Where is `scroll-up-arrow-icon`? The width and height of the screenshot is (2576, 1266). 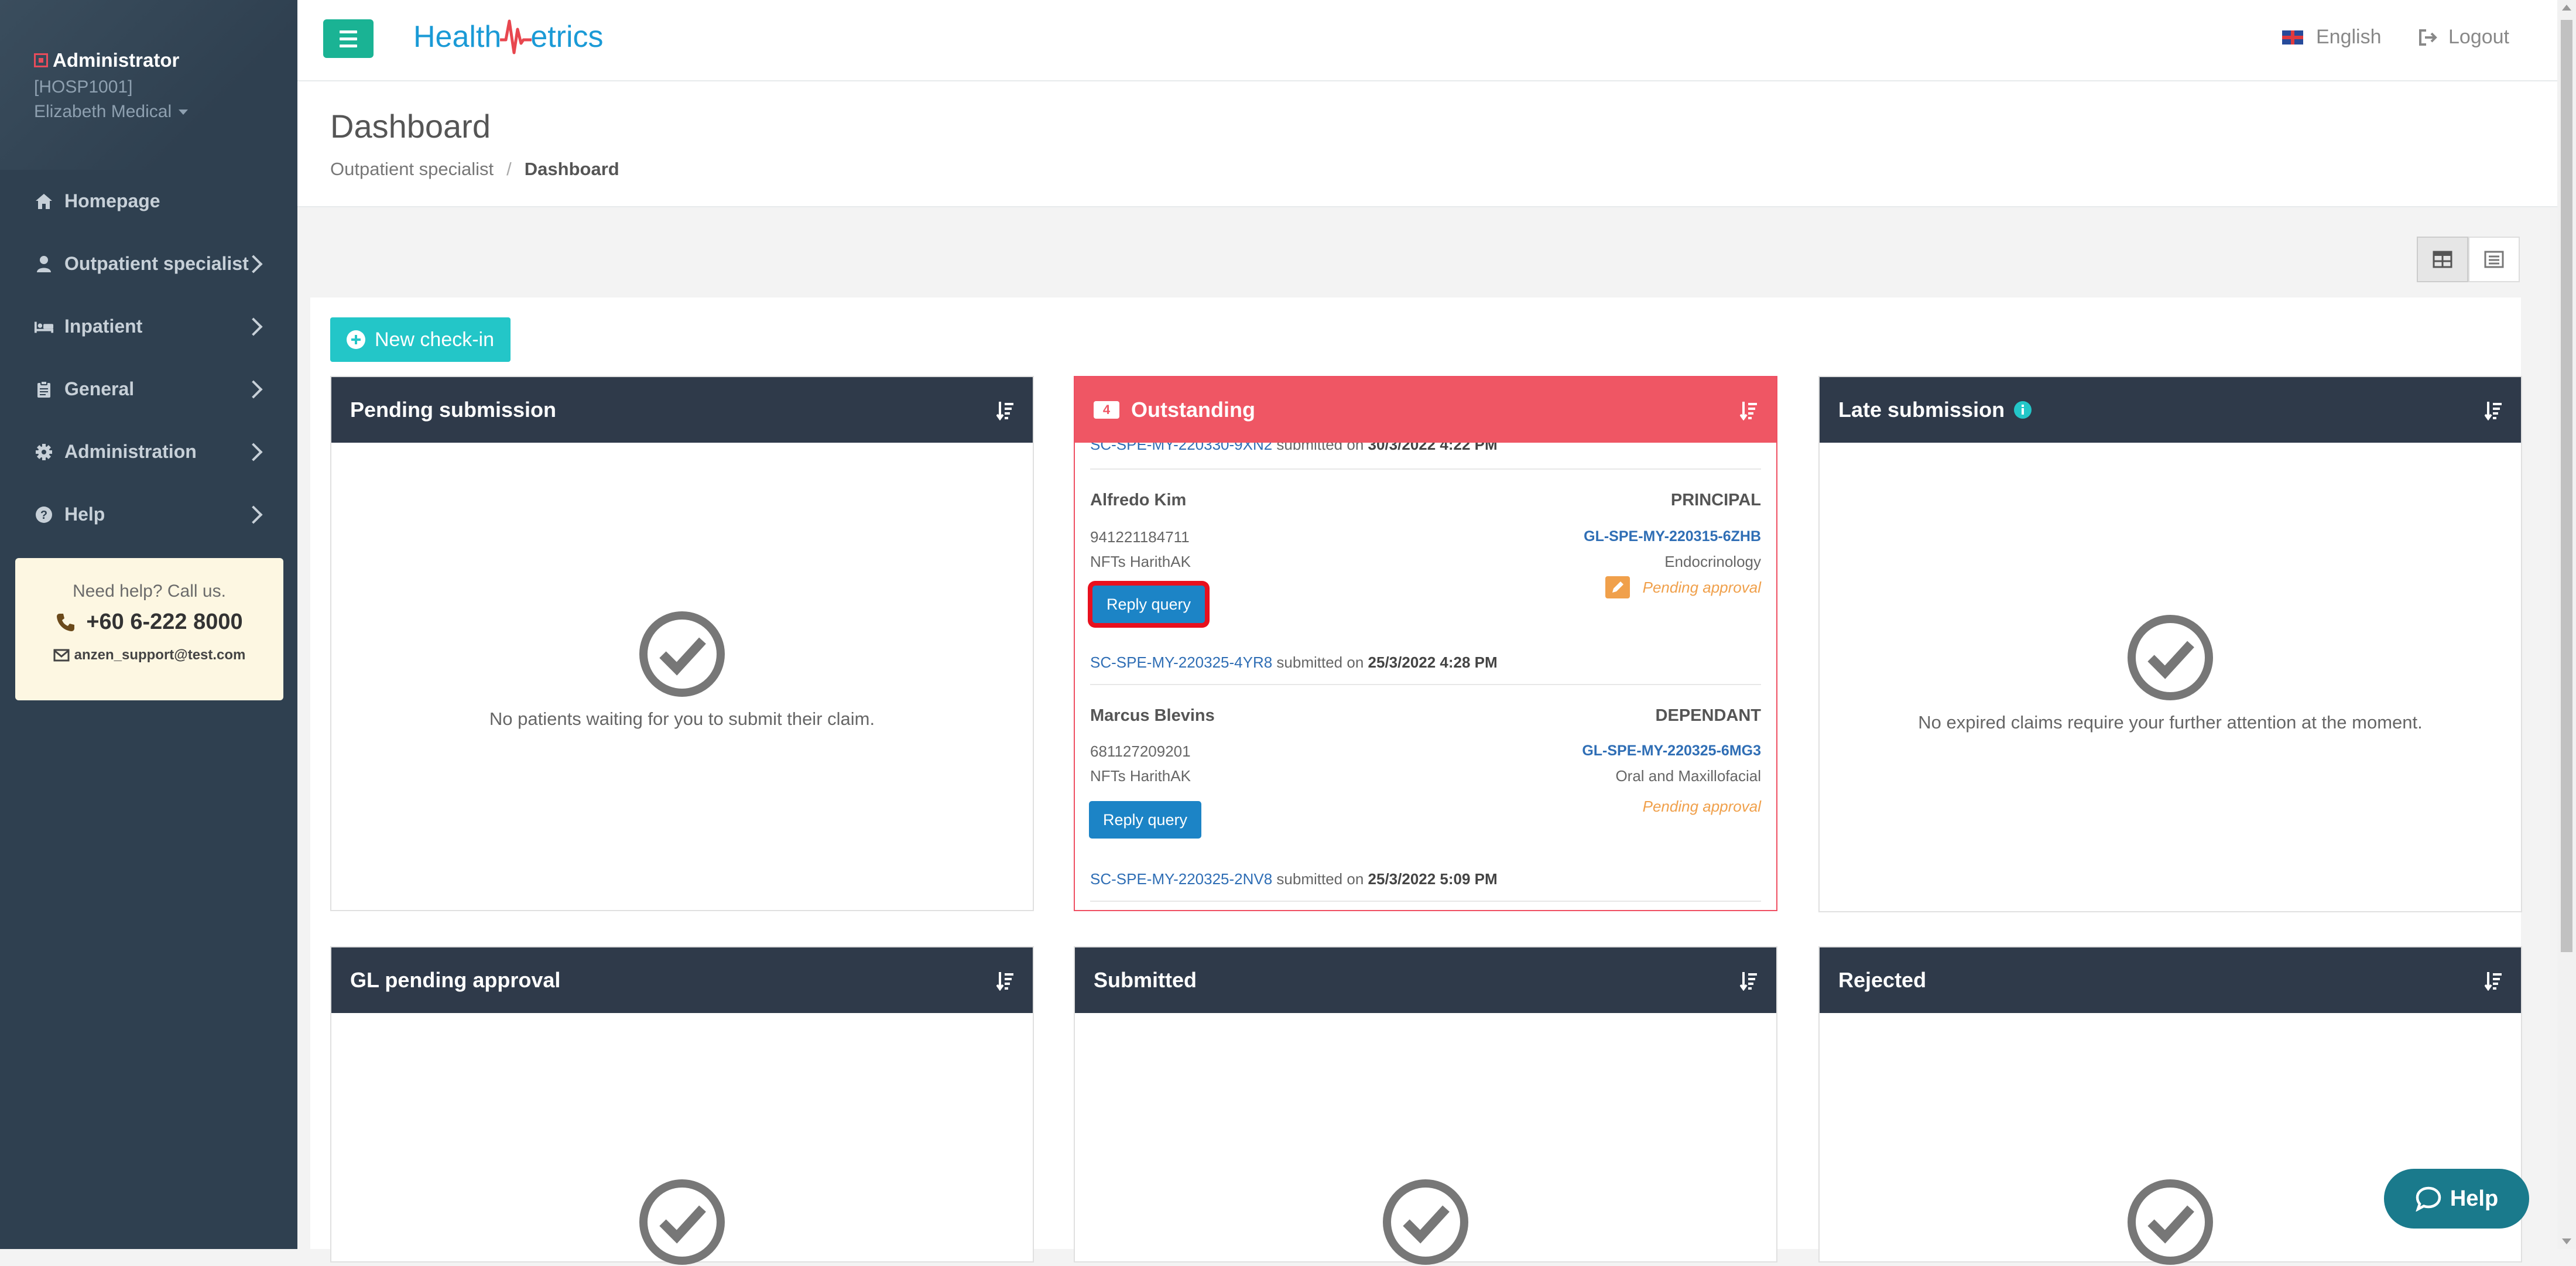 scroll-up-arrow-icon is located at coordinates (2566, 8).